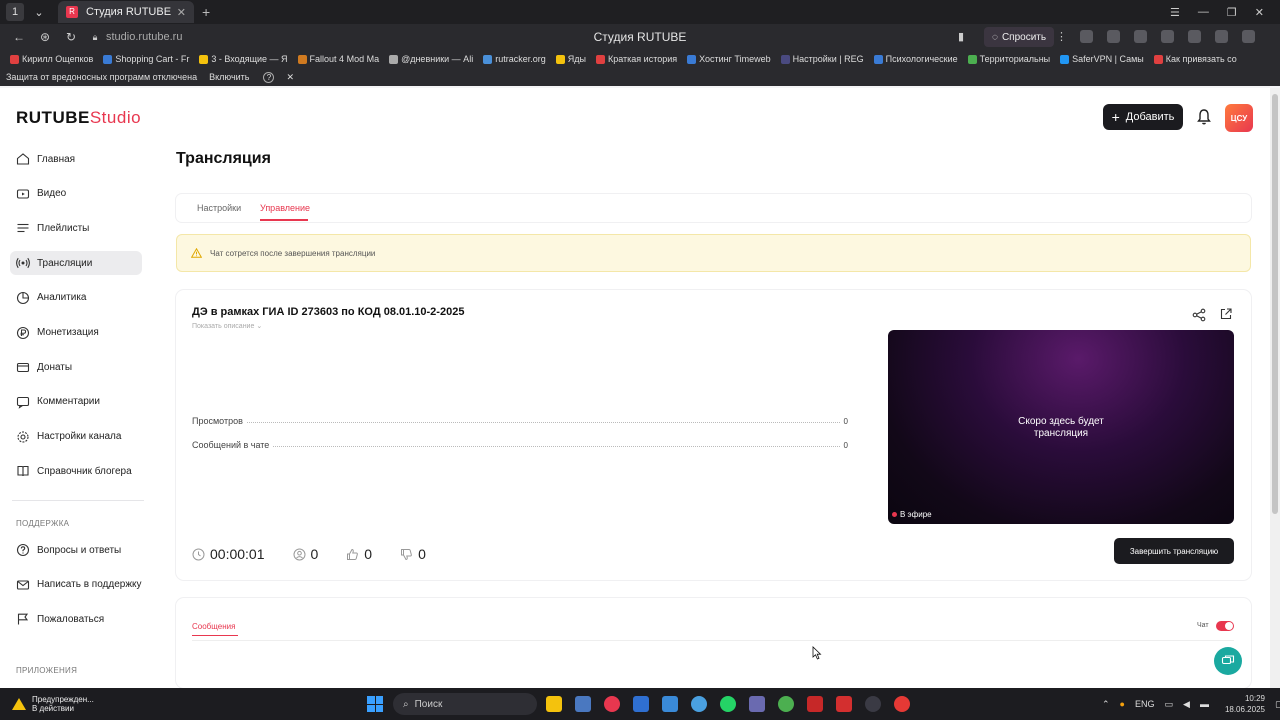 The image size is (1280, 720). I want to click on bookmark-item: @дневники — Ali, so click(431, 59).